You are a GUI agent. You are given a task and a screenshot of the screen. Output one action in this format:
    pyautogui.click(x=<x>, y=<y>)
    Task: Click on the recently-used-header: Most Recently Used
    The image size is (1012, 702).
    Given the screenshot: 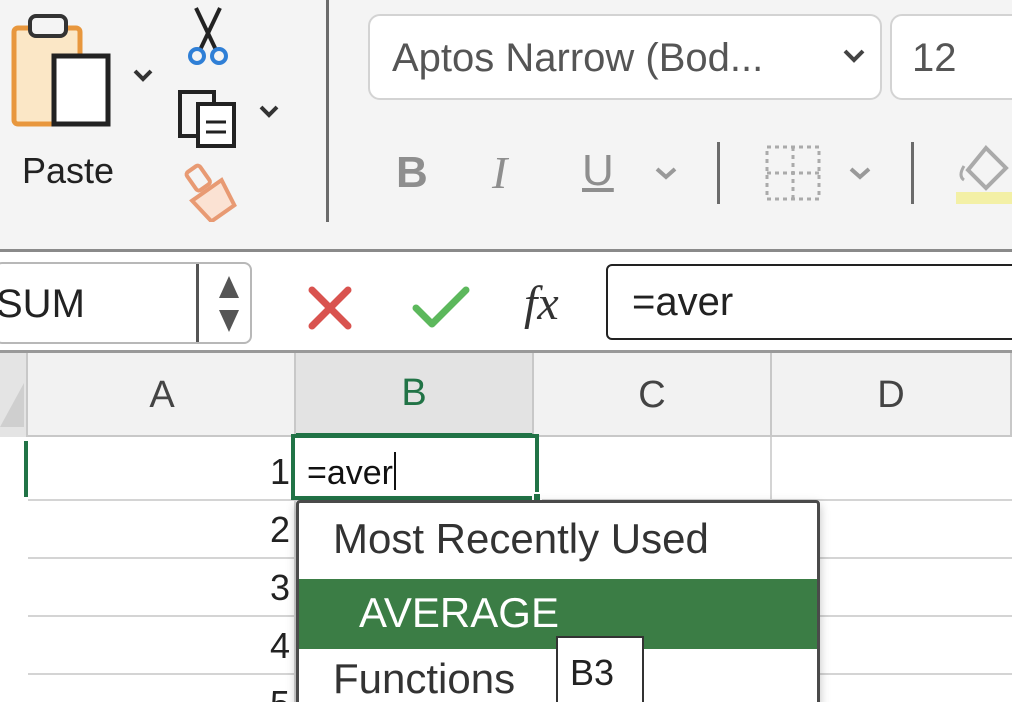 What is the action you would take?
    pyautogui.click(x=521, y=538)
    